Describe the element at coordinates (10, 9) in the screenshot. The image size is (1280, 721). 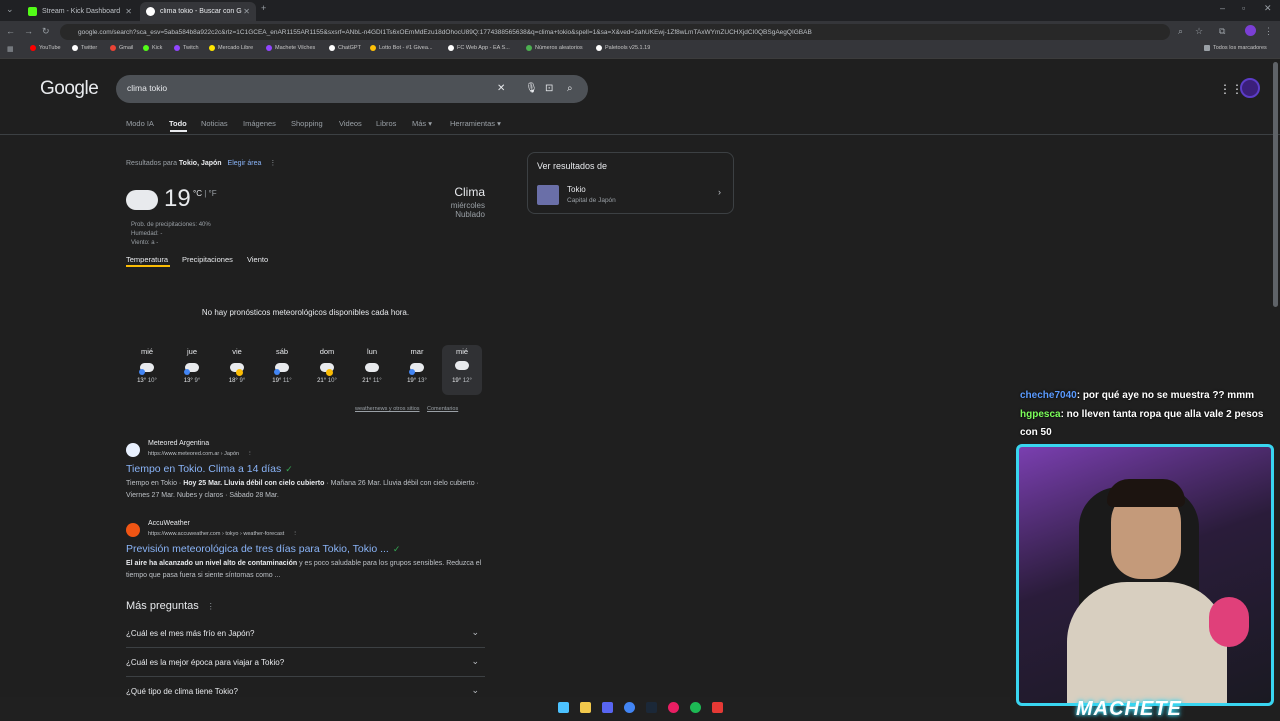
I see `tab-search-icon: ⌄` at that location.